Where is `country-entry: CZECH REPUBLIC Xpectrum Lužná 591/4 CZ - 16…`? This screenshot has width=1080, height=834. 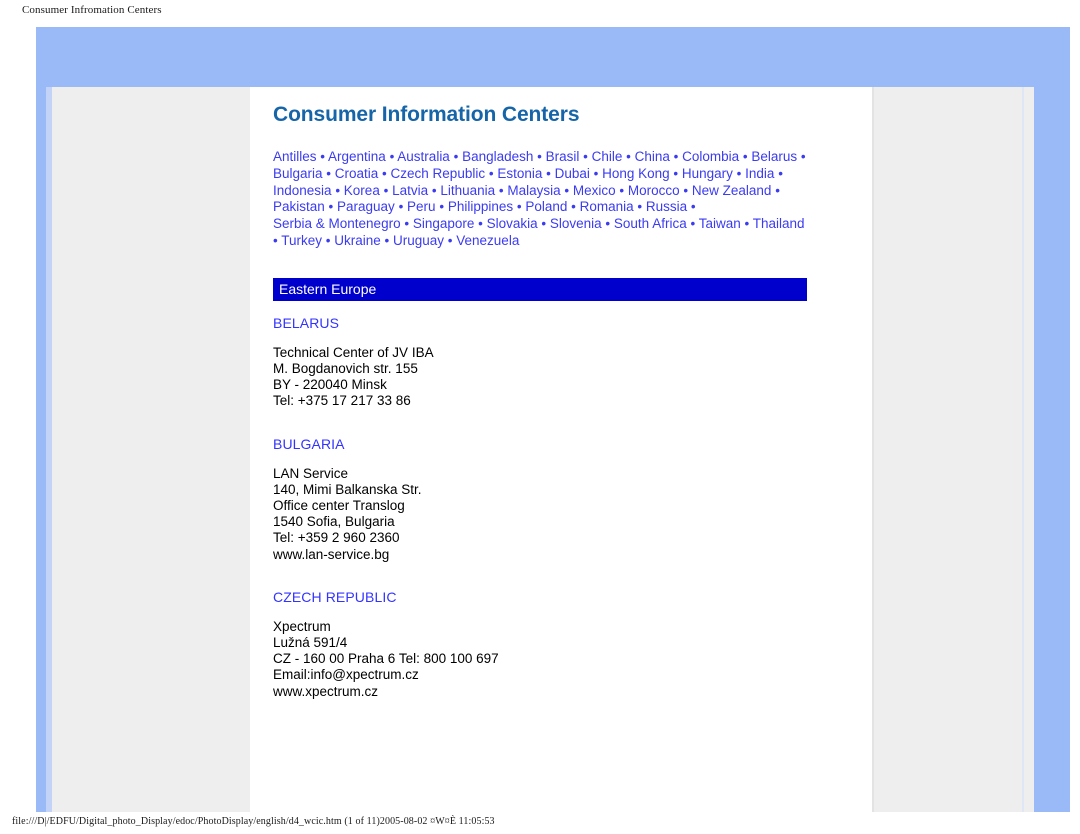 country-entry: CZECH REPUBLIC Xpectrum Lužná 591/4 CZ - 16… is located at coordinates (553, 644).